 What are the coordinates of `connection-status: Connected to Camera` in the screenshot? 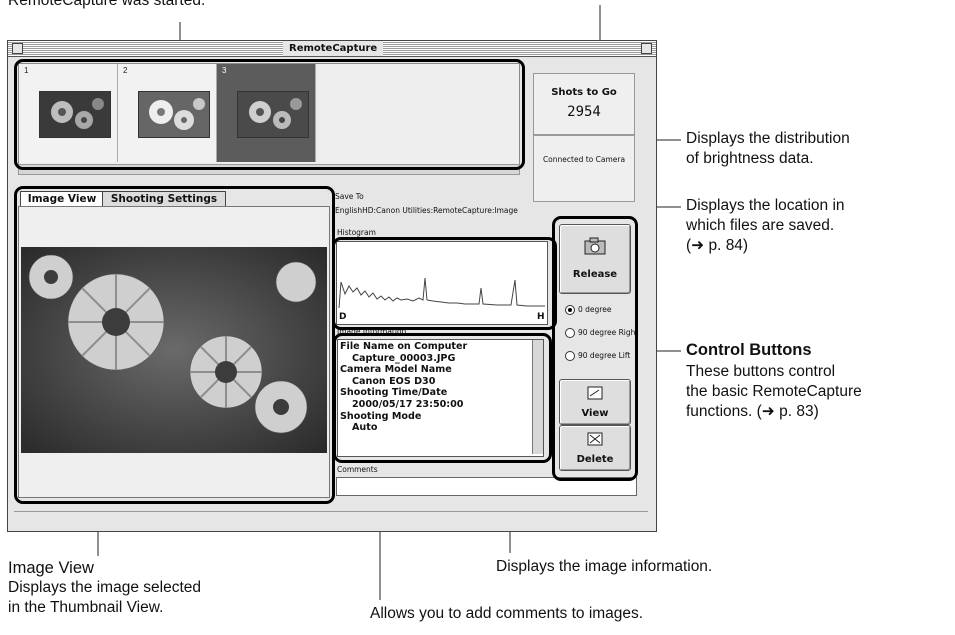 It's located at (584, 159).